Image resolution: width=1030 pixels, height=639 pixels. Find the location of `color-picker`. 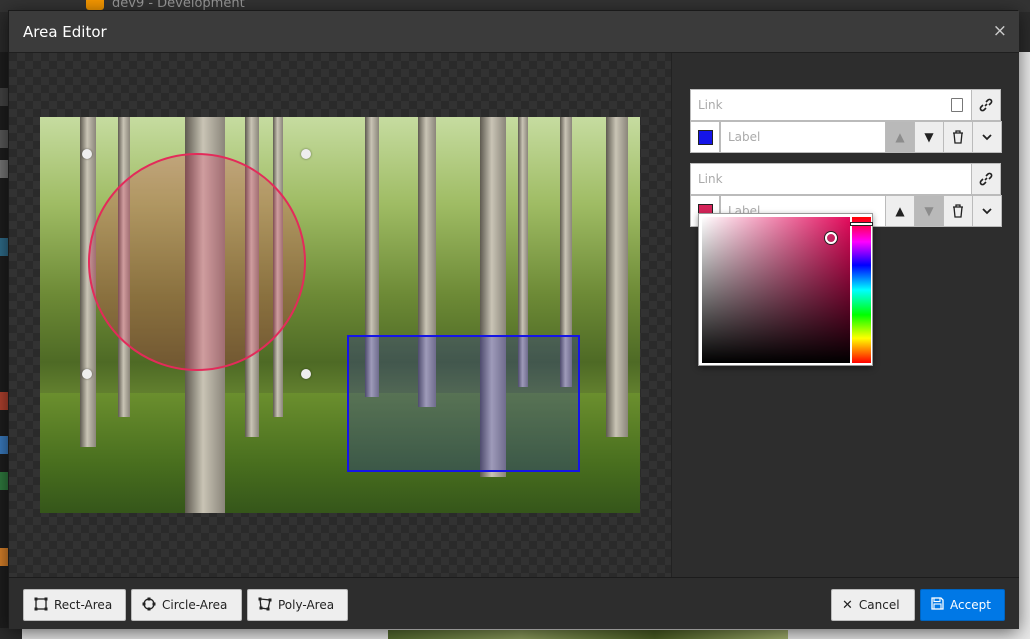

color-picker is located at coordinates (785, 289).